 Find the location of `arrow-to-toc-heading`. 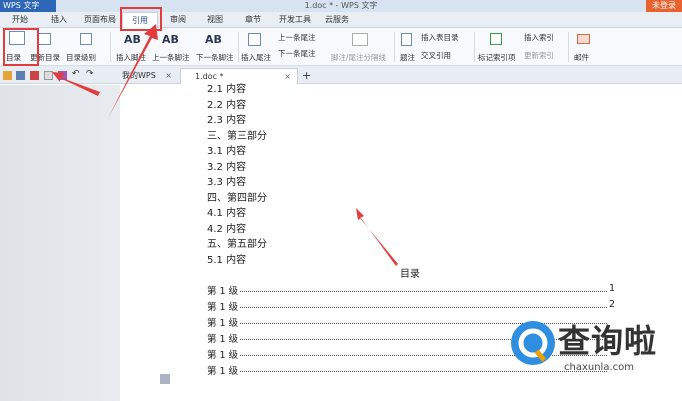

arrow-to-toc-heading is located at coordinates (377, 237).